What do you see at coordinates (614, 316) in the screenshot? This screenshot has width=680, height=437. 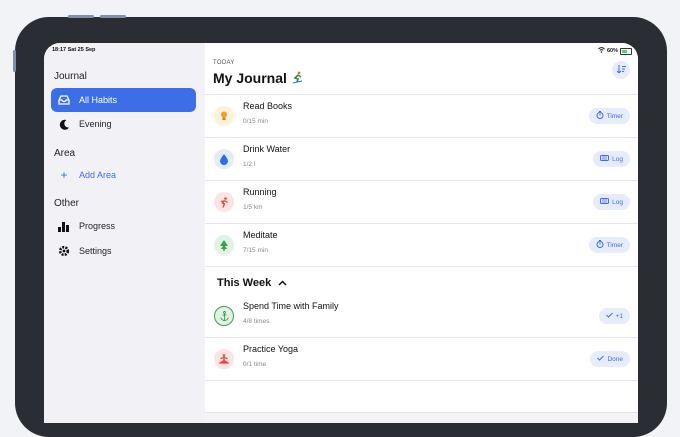 I see `increment-button: +1` at bounding box center [614, 316].